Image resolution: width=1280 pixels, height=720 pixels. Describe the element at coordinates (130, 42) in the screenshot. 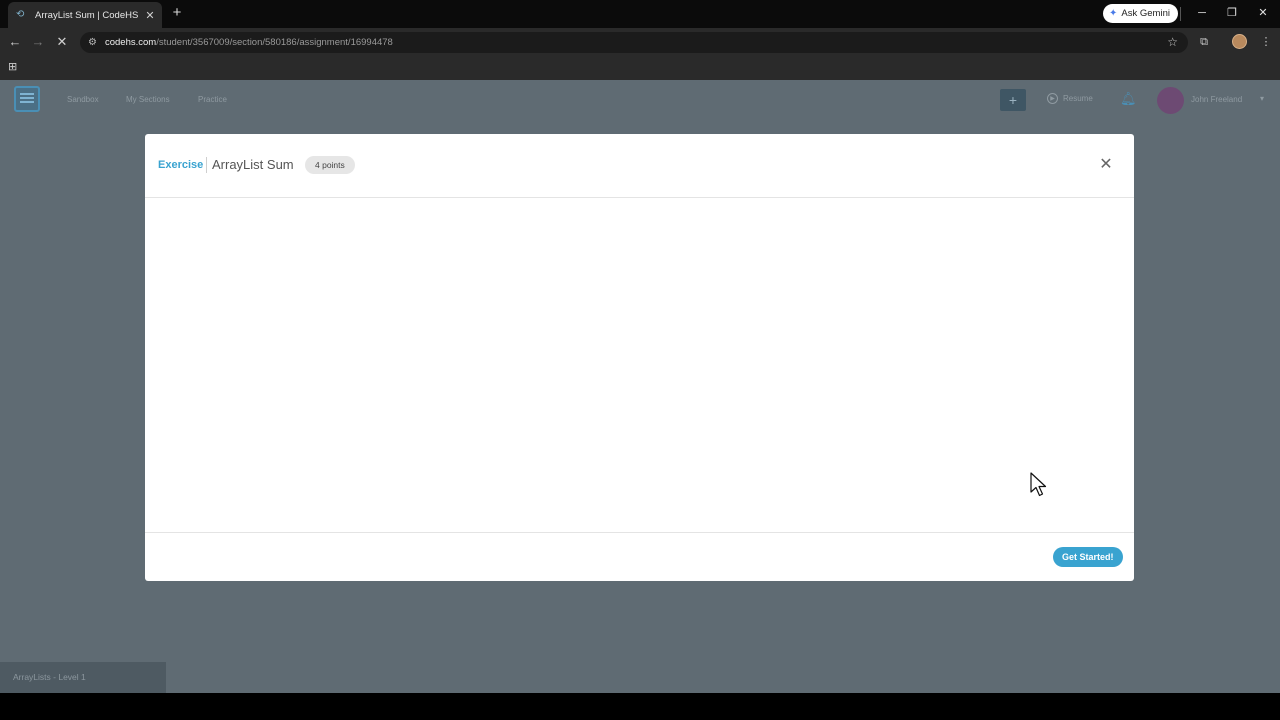

I see `url-host: codehs.com` at that location.